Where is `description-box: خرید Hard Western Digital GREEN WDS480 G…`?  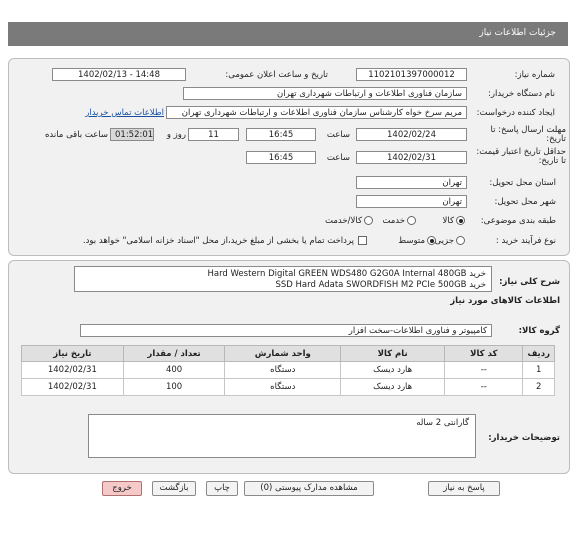
description-box: خرید Hard Western Digital GREEN WDS480 G… is located at coordinates (283, 279).